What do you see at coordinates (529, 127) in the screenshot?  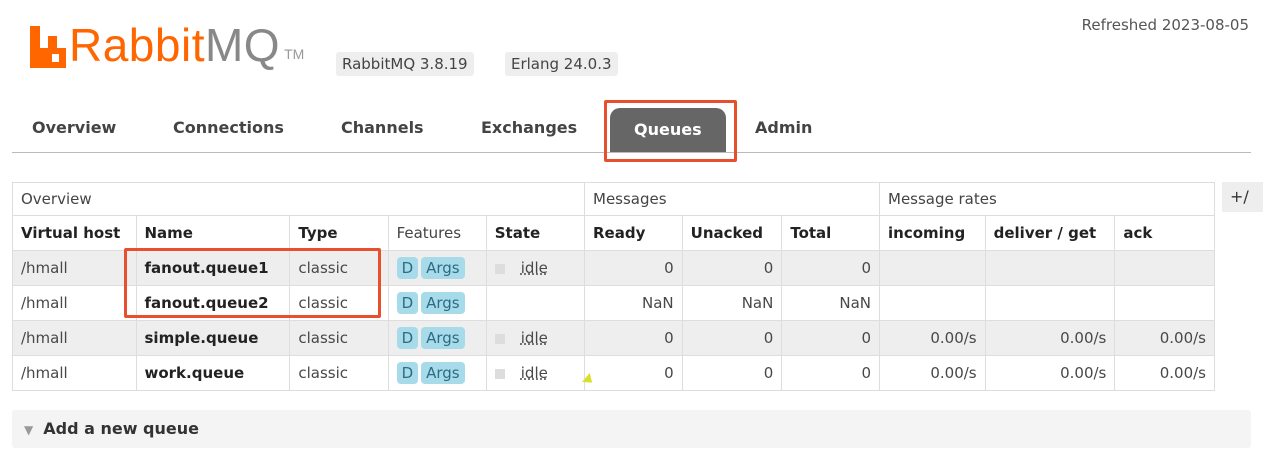 I see `tab-exchanges: Exchanges` at bounding box center [529, 127].